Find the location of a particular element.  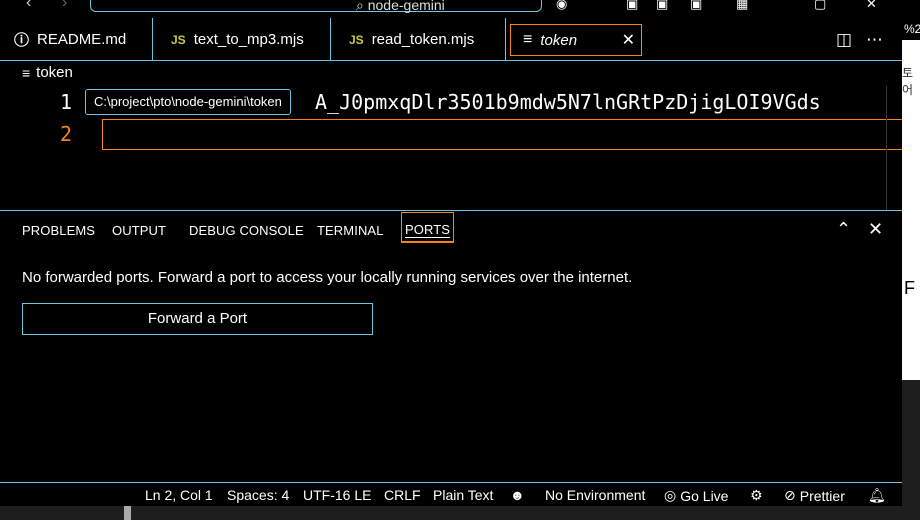

tab-read-token: JS read_token.mjs is located at coordinates (418, 39).